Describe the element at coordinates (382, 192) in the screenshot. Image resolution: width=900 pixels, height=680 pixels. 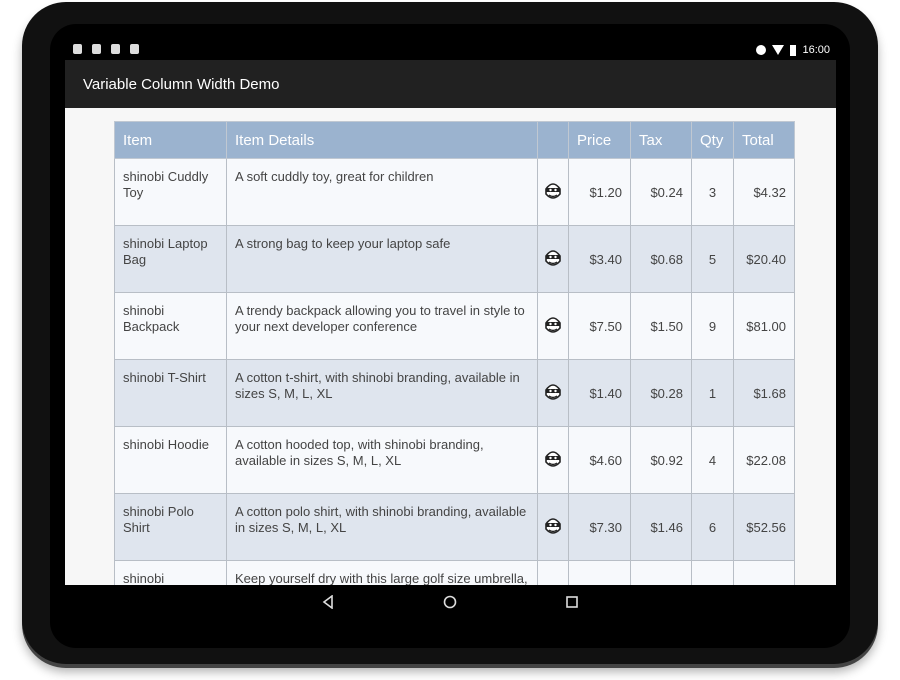
I see `cell-details: A soft cuddly toy, great for children` at that location.